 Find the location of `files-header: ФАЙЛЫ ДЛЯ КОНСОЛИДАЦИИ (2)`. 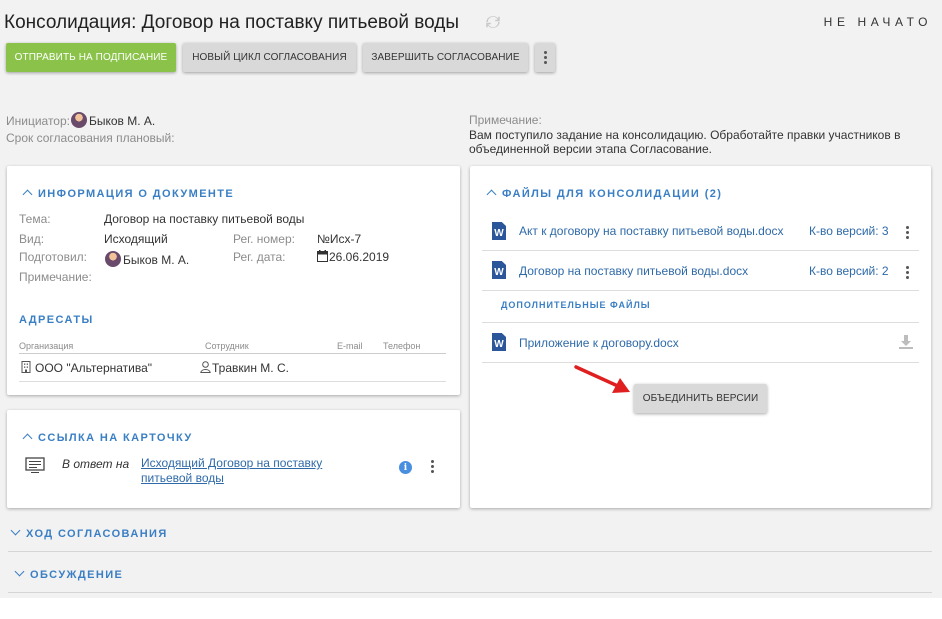

files-header: ФАЙЛЫ ДЛЯ КОНСОЛИДАЦИИ (2) is located at coordinates (604, 194).